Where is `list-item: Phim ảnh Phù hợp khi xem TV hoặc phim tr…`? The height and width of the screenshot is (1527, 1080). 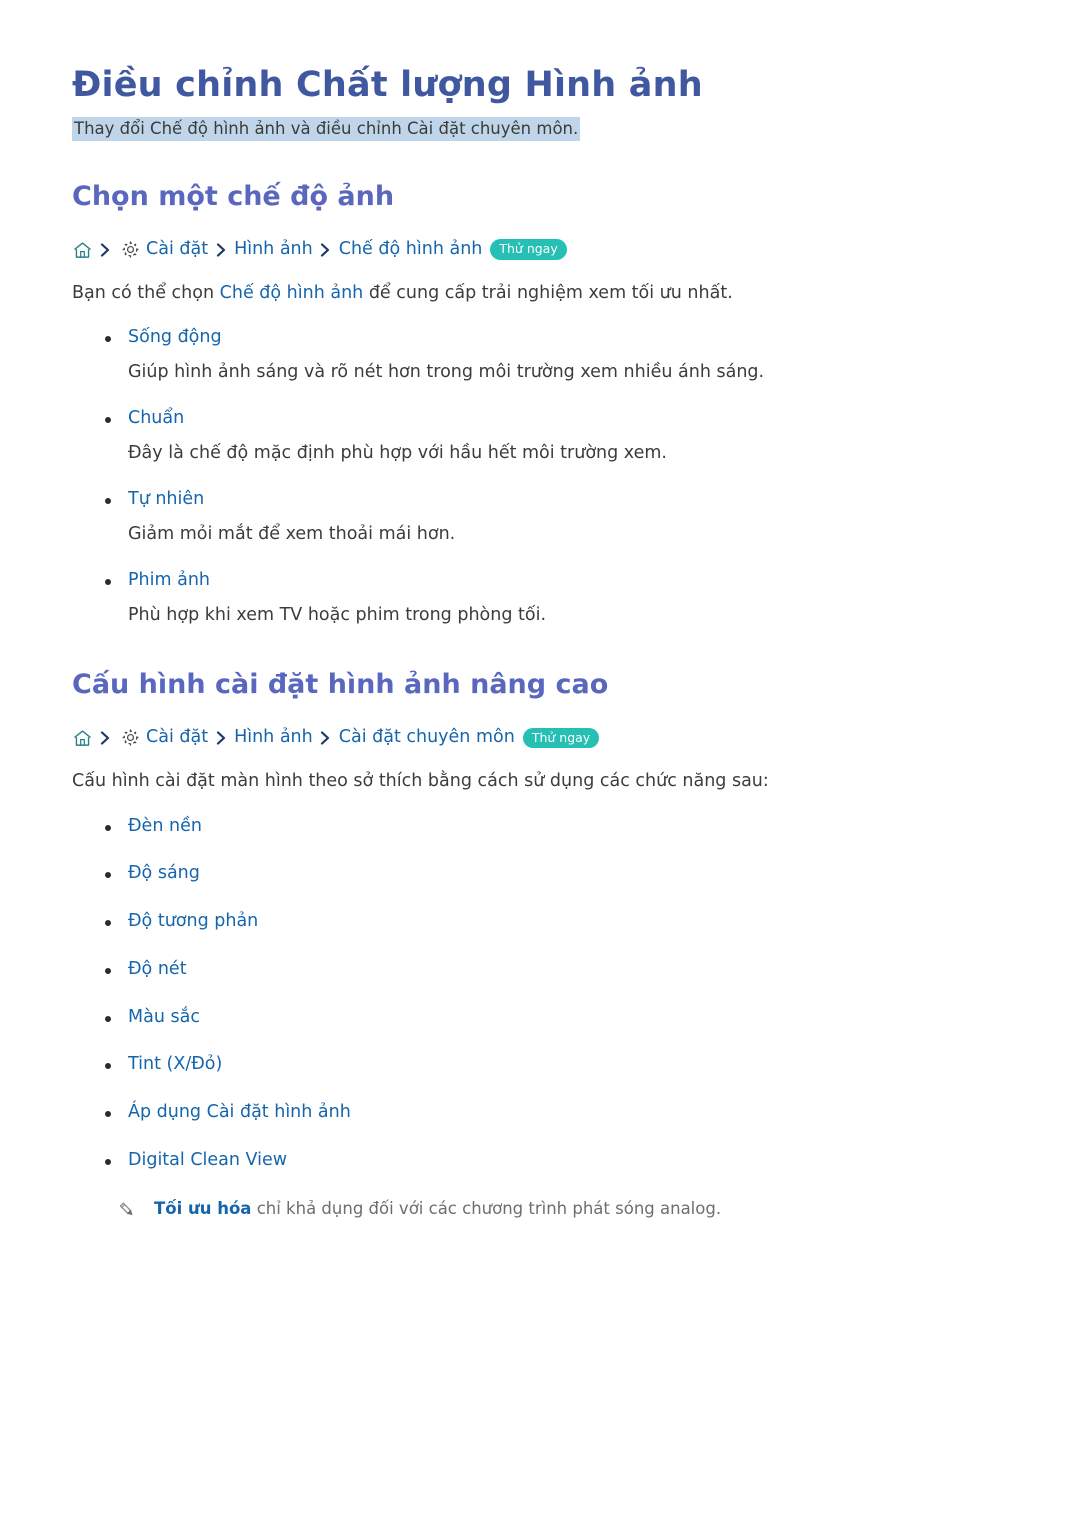
list-item: Phim ảnh Phù hợp khi xem TV hoặc phim tr… is located at coordinates (541, 598).